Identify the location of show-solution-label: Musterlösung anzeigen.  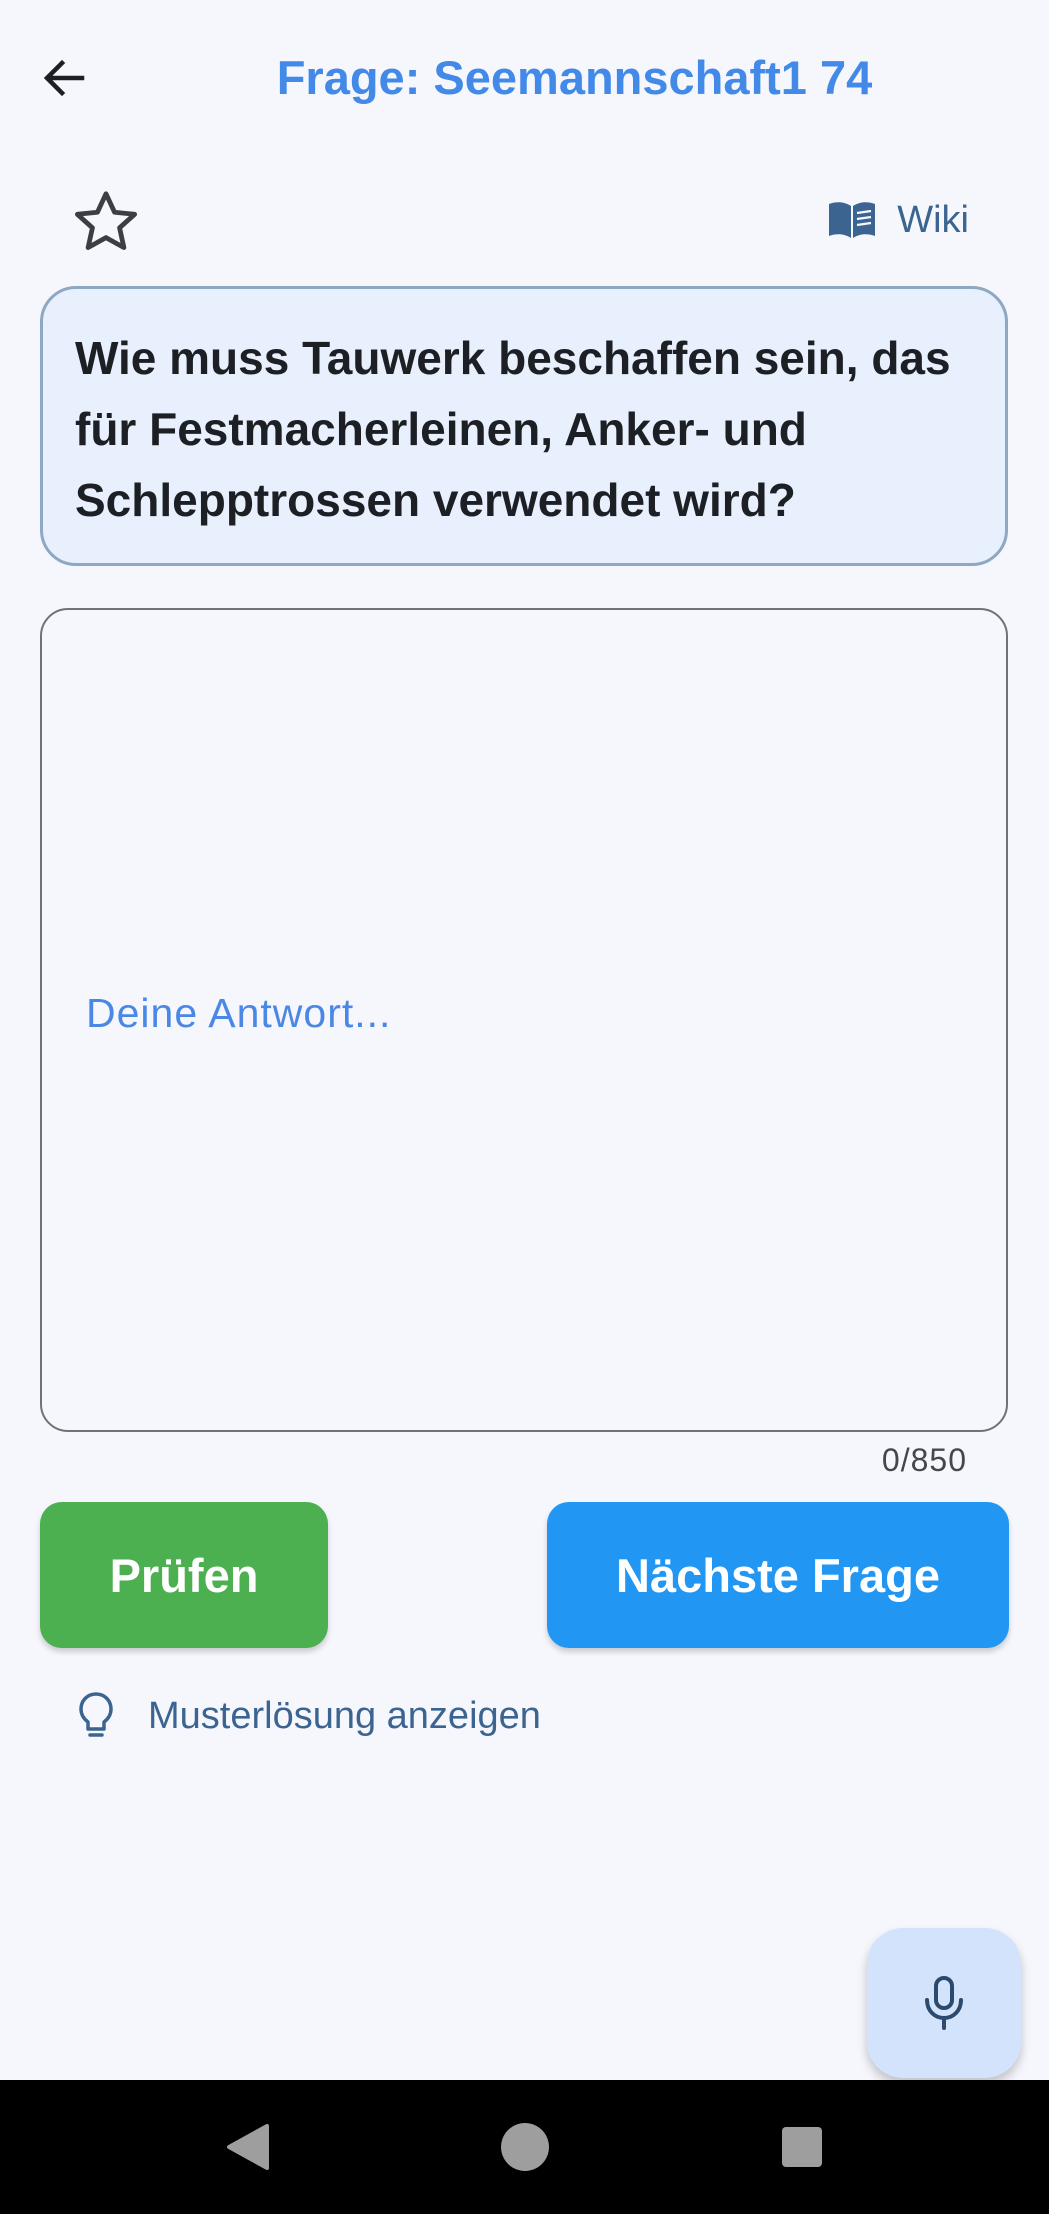
(344, 1715).